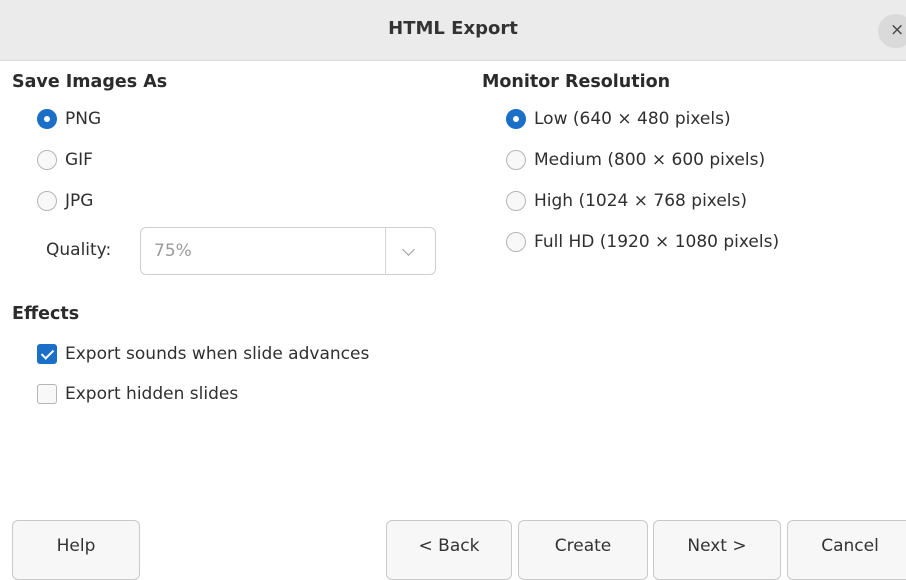  I want to click on checkbox-icon, so click(47, 394).